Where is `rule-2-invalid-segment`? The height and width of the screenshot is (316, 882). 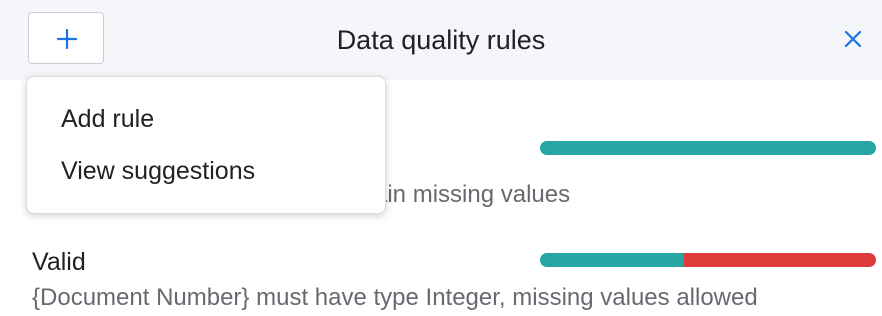 rule-2-invalid-segment is located at coordinates (780, 260).